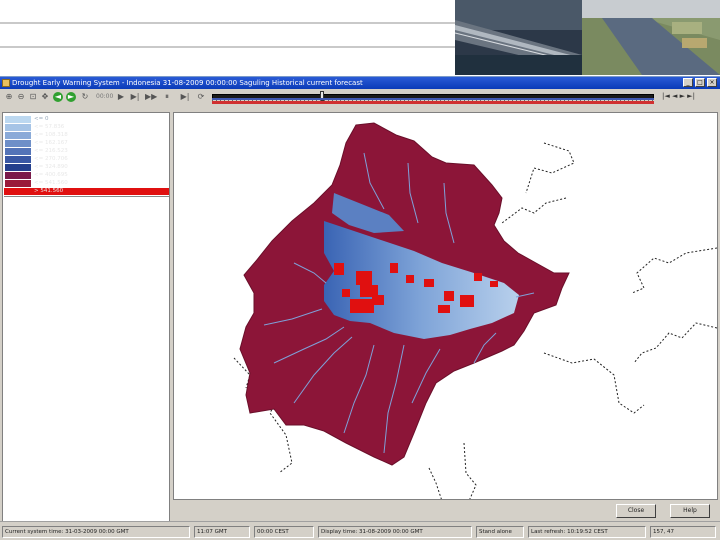  What do you see at coordinates (86, 183) in the screenshot?
I see `legend-item: <= 541.560` at bounding box center [86, 183].